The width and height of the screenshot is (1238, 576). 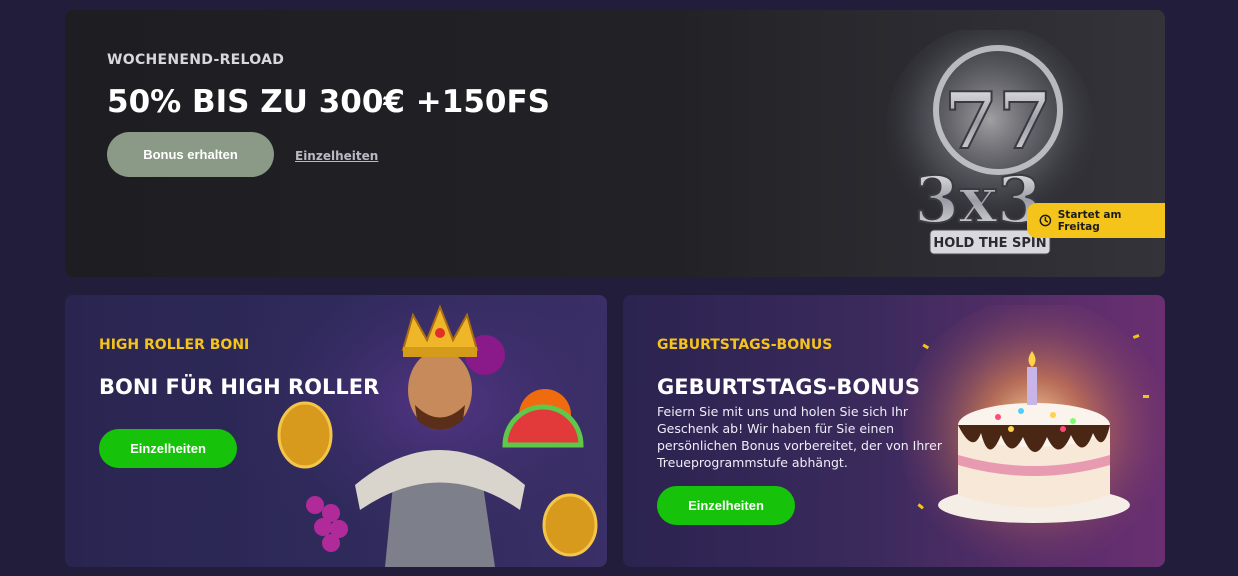 I want to click on starts-badge-label: Startet am Freitag, so click(x=1089, y=220).